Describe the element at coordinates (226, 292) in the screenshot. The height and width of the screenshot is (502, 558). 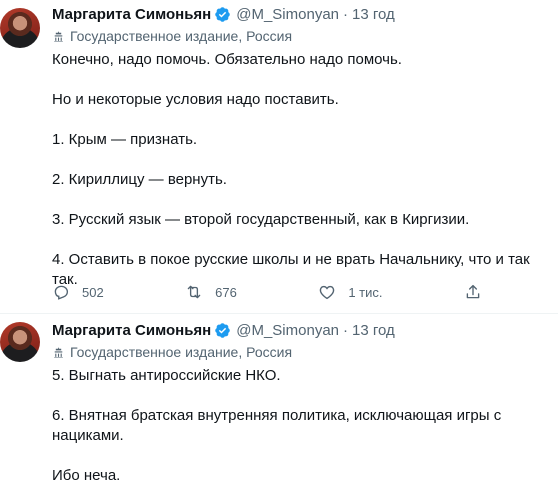
I see `retweet-count: 676` at that location.